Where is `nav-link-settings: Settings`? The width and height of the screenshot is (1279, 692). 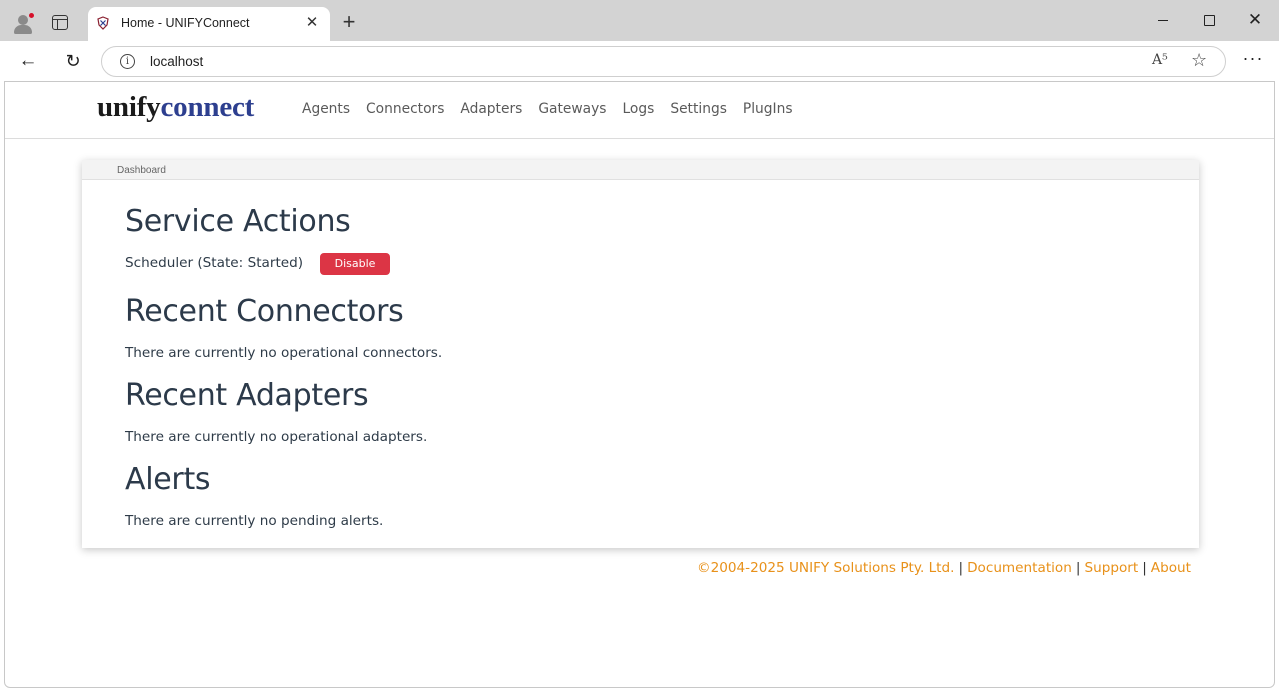 nav-link-settings: Settings is located at coordinates (698, 109).